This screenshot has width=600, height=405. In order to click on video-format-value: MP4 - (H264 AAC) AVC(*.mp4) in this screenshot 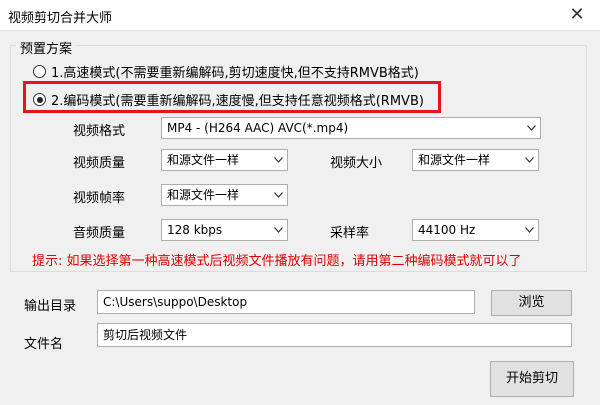, I will do `click(258, 128)`.